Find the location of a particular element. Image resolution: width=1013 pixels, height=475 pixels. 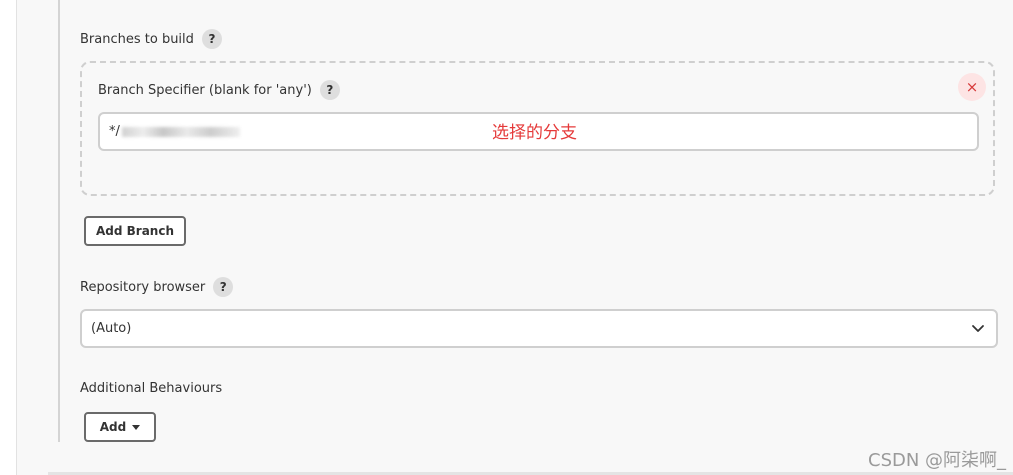

add-branch-button: Add Branch is located at coordinates (135, 231).